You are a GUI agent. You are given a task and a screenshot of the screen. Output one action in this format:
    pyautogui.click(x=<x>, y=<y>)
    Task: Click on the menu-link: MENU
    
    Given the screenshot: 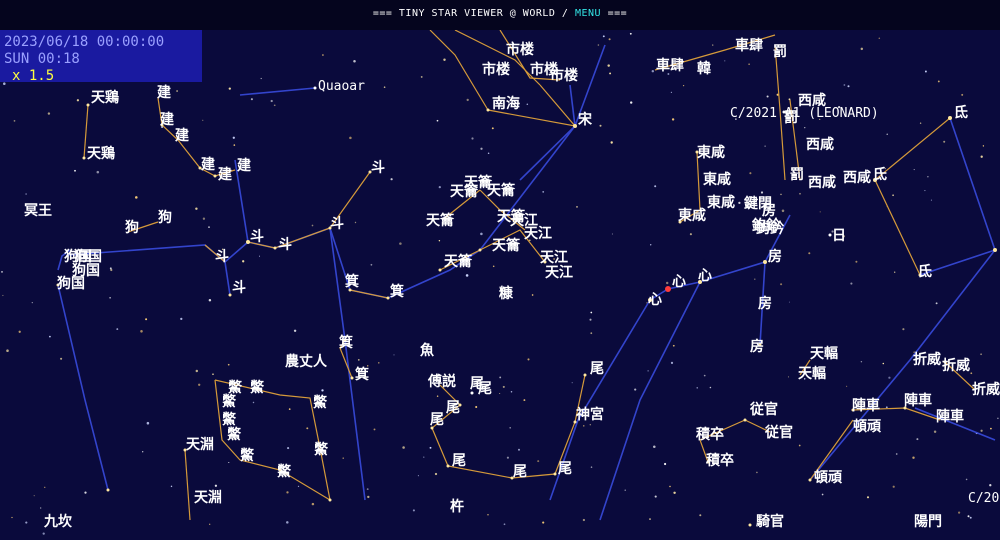 What is the action you would take?
    pyautogui.click(x=588, y=13)
    